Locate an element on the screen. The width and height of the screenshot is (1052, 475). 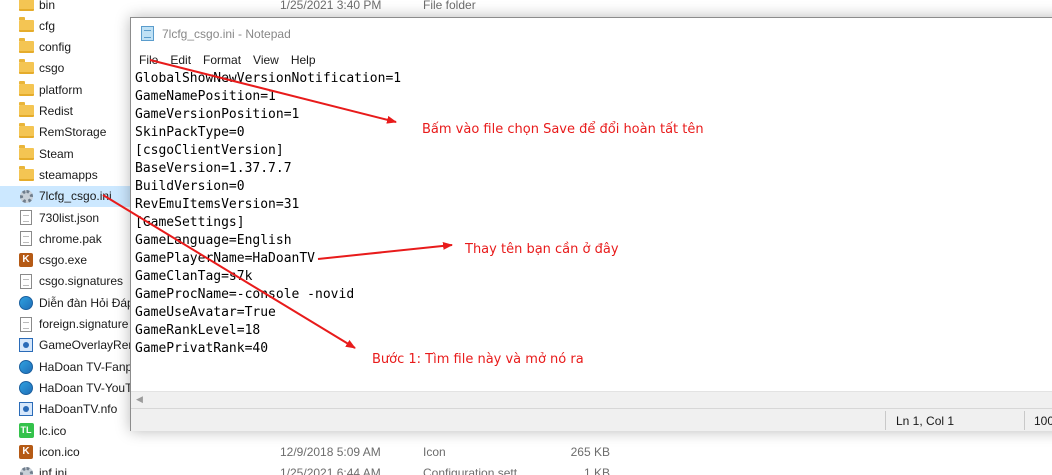
file-name: cfg is located at coordinates (47, 25).